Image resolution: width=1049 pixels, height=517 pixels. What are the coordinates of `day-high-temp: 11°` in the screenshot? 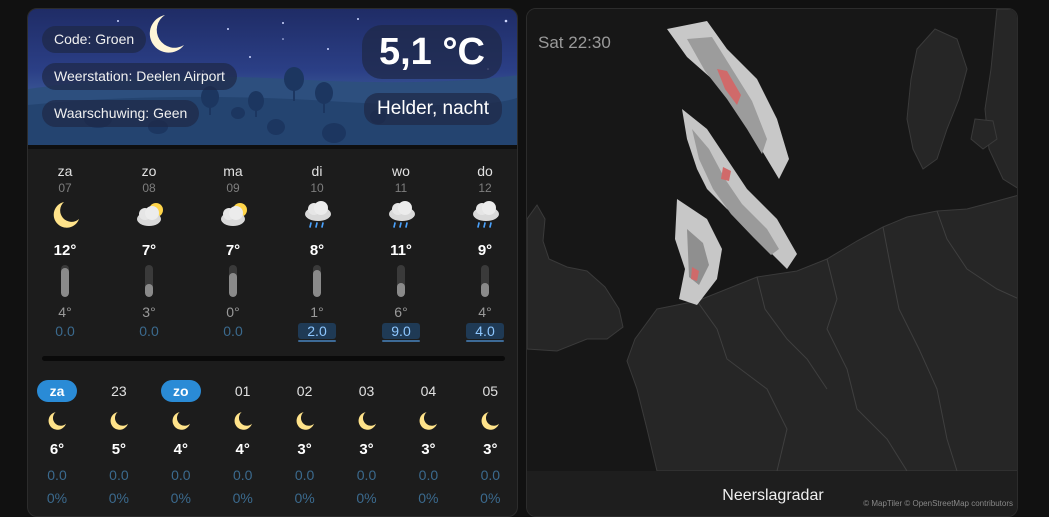 It's located at (401, 250).